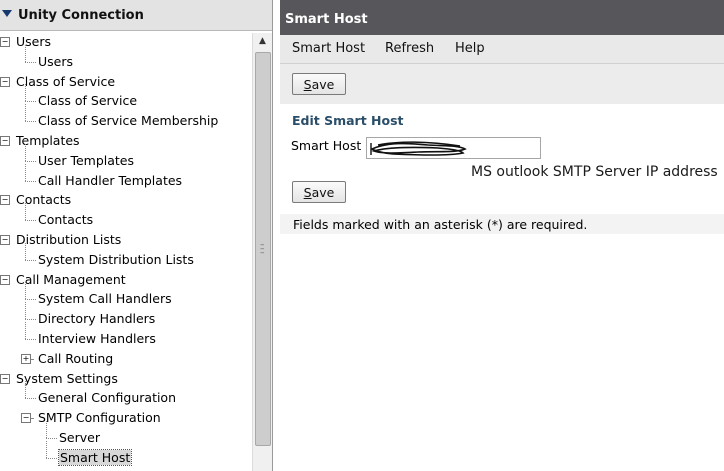  Describe the element at coordinates (502, 84) in the screenshot. I see `top-toolbar: Save` at that location.